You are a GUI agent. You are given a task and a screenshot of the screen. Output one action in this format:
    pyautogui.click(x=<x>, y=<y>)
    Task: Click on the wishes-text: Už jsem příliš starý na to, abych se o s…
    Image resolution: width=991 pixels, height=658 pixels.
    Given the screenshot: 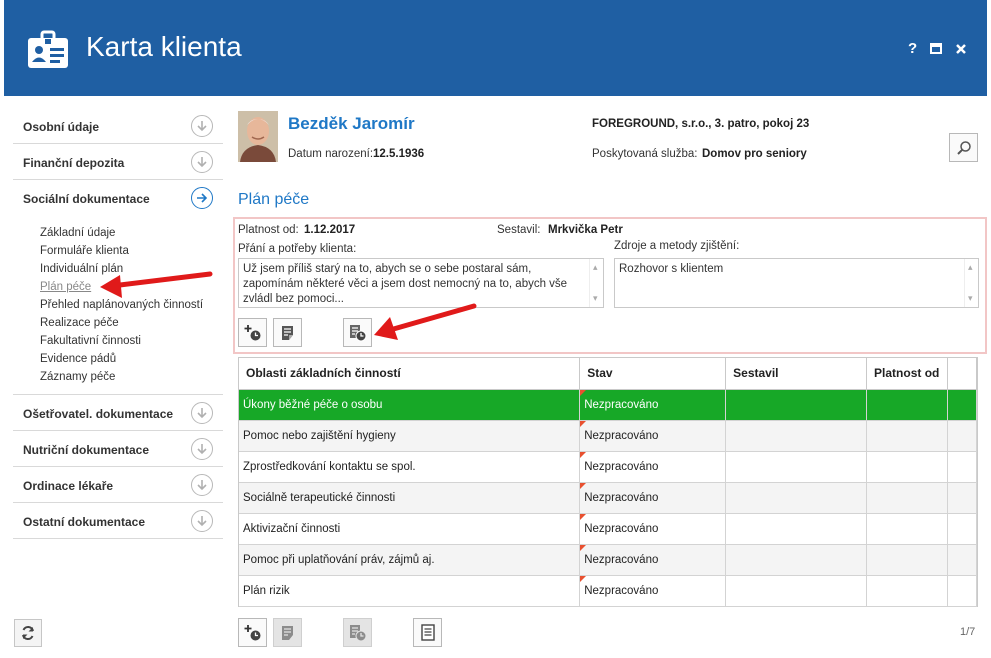 What is the action you would take?
    pyautogui.click(x=405, y=284)
    